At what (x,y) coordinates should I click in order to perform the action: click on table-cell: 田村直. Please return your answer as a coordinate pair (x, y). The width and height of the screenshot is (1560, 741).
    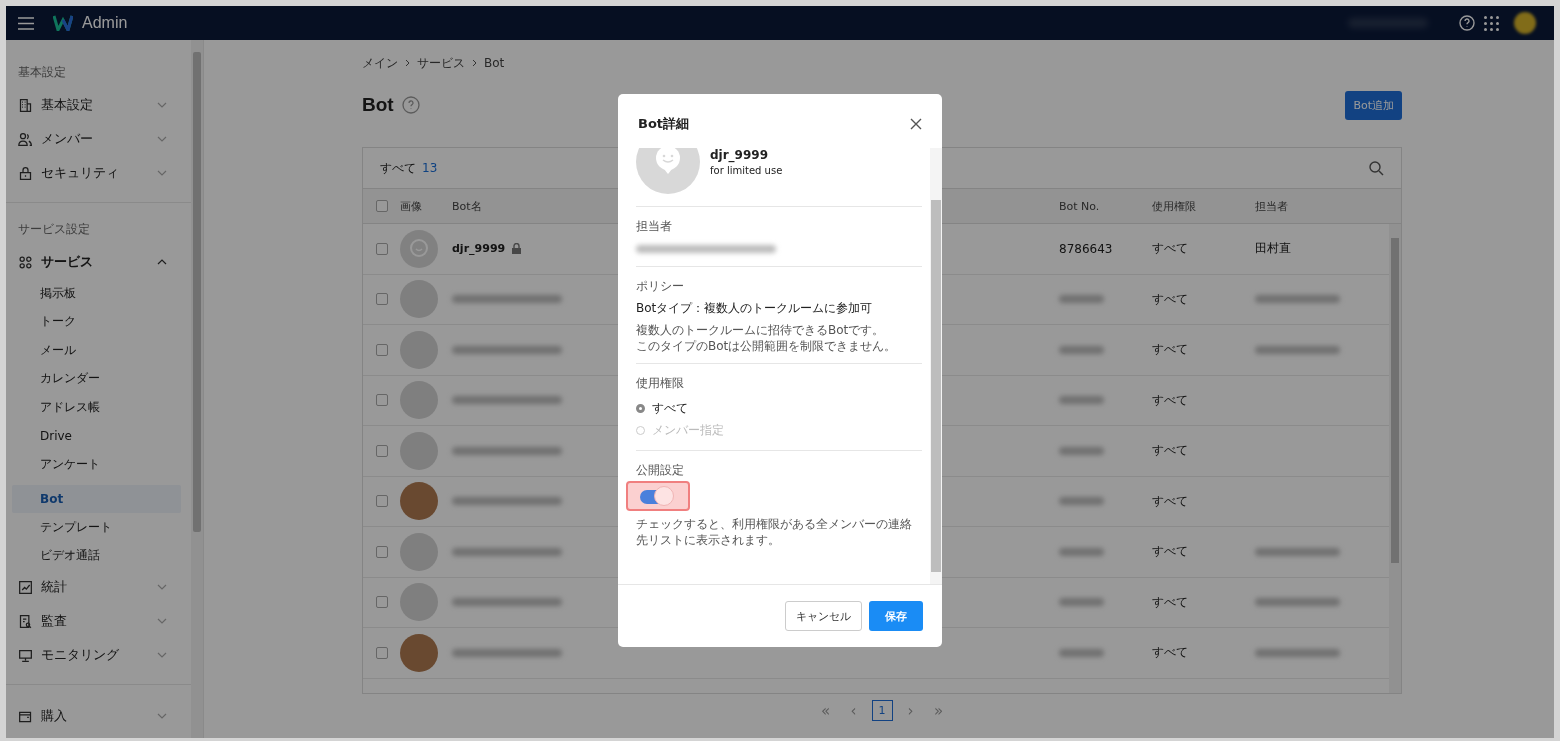
    Looking at the image, I should click on (1273, 248).